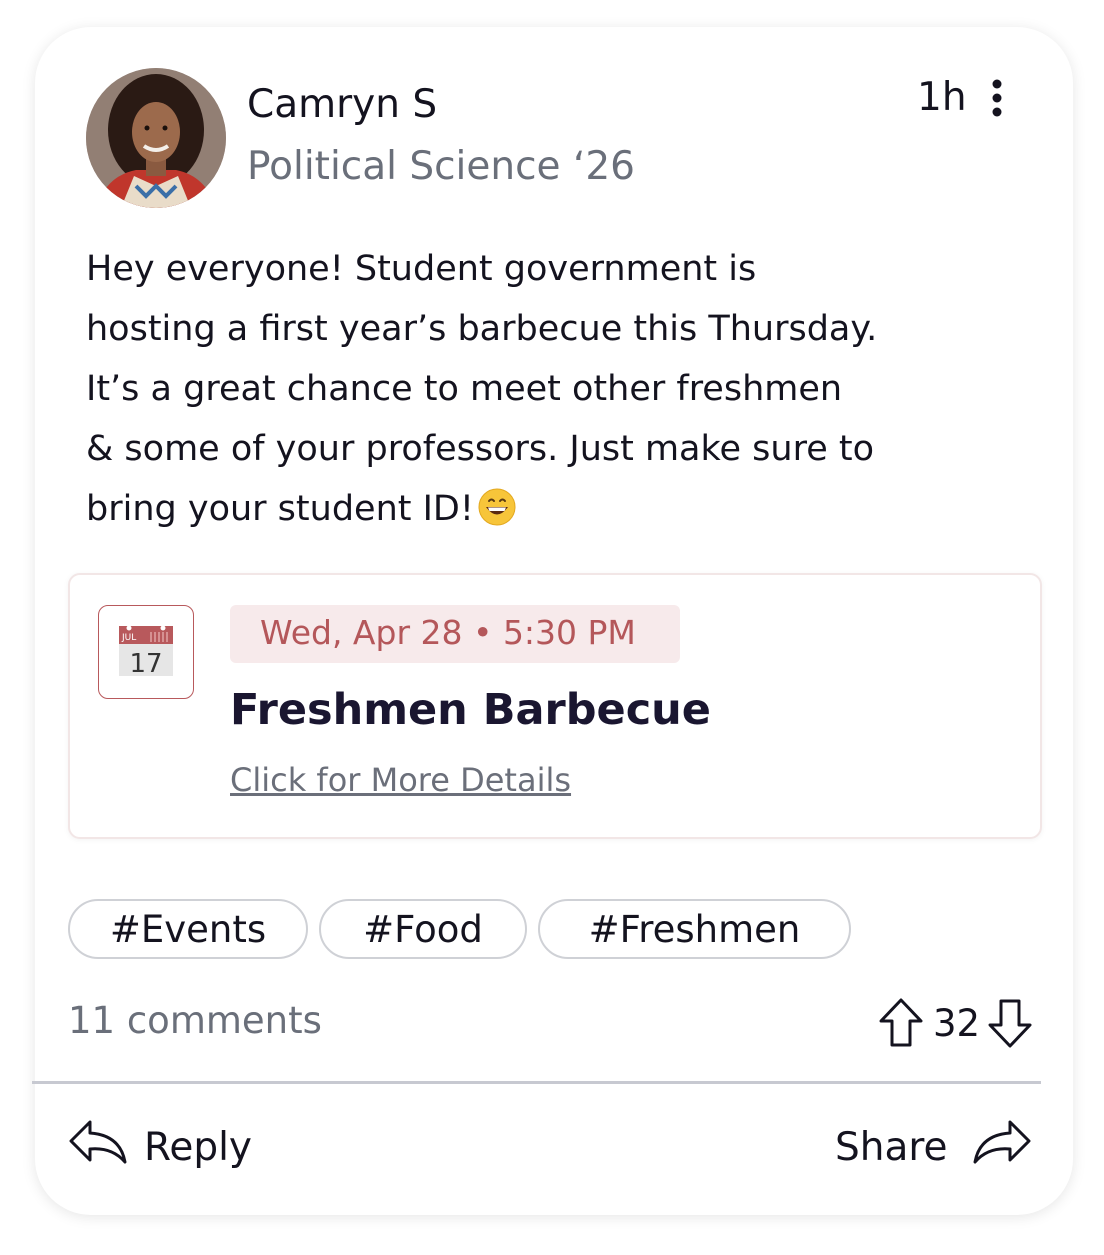 This screenshot has width=1104, height=1255. I want to click on grinning-face-icon, so click(497, 505).